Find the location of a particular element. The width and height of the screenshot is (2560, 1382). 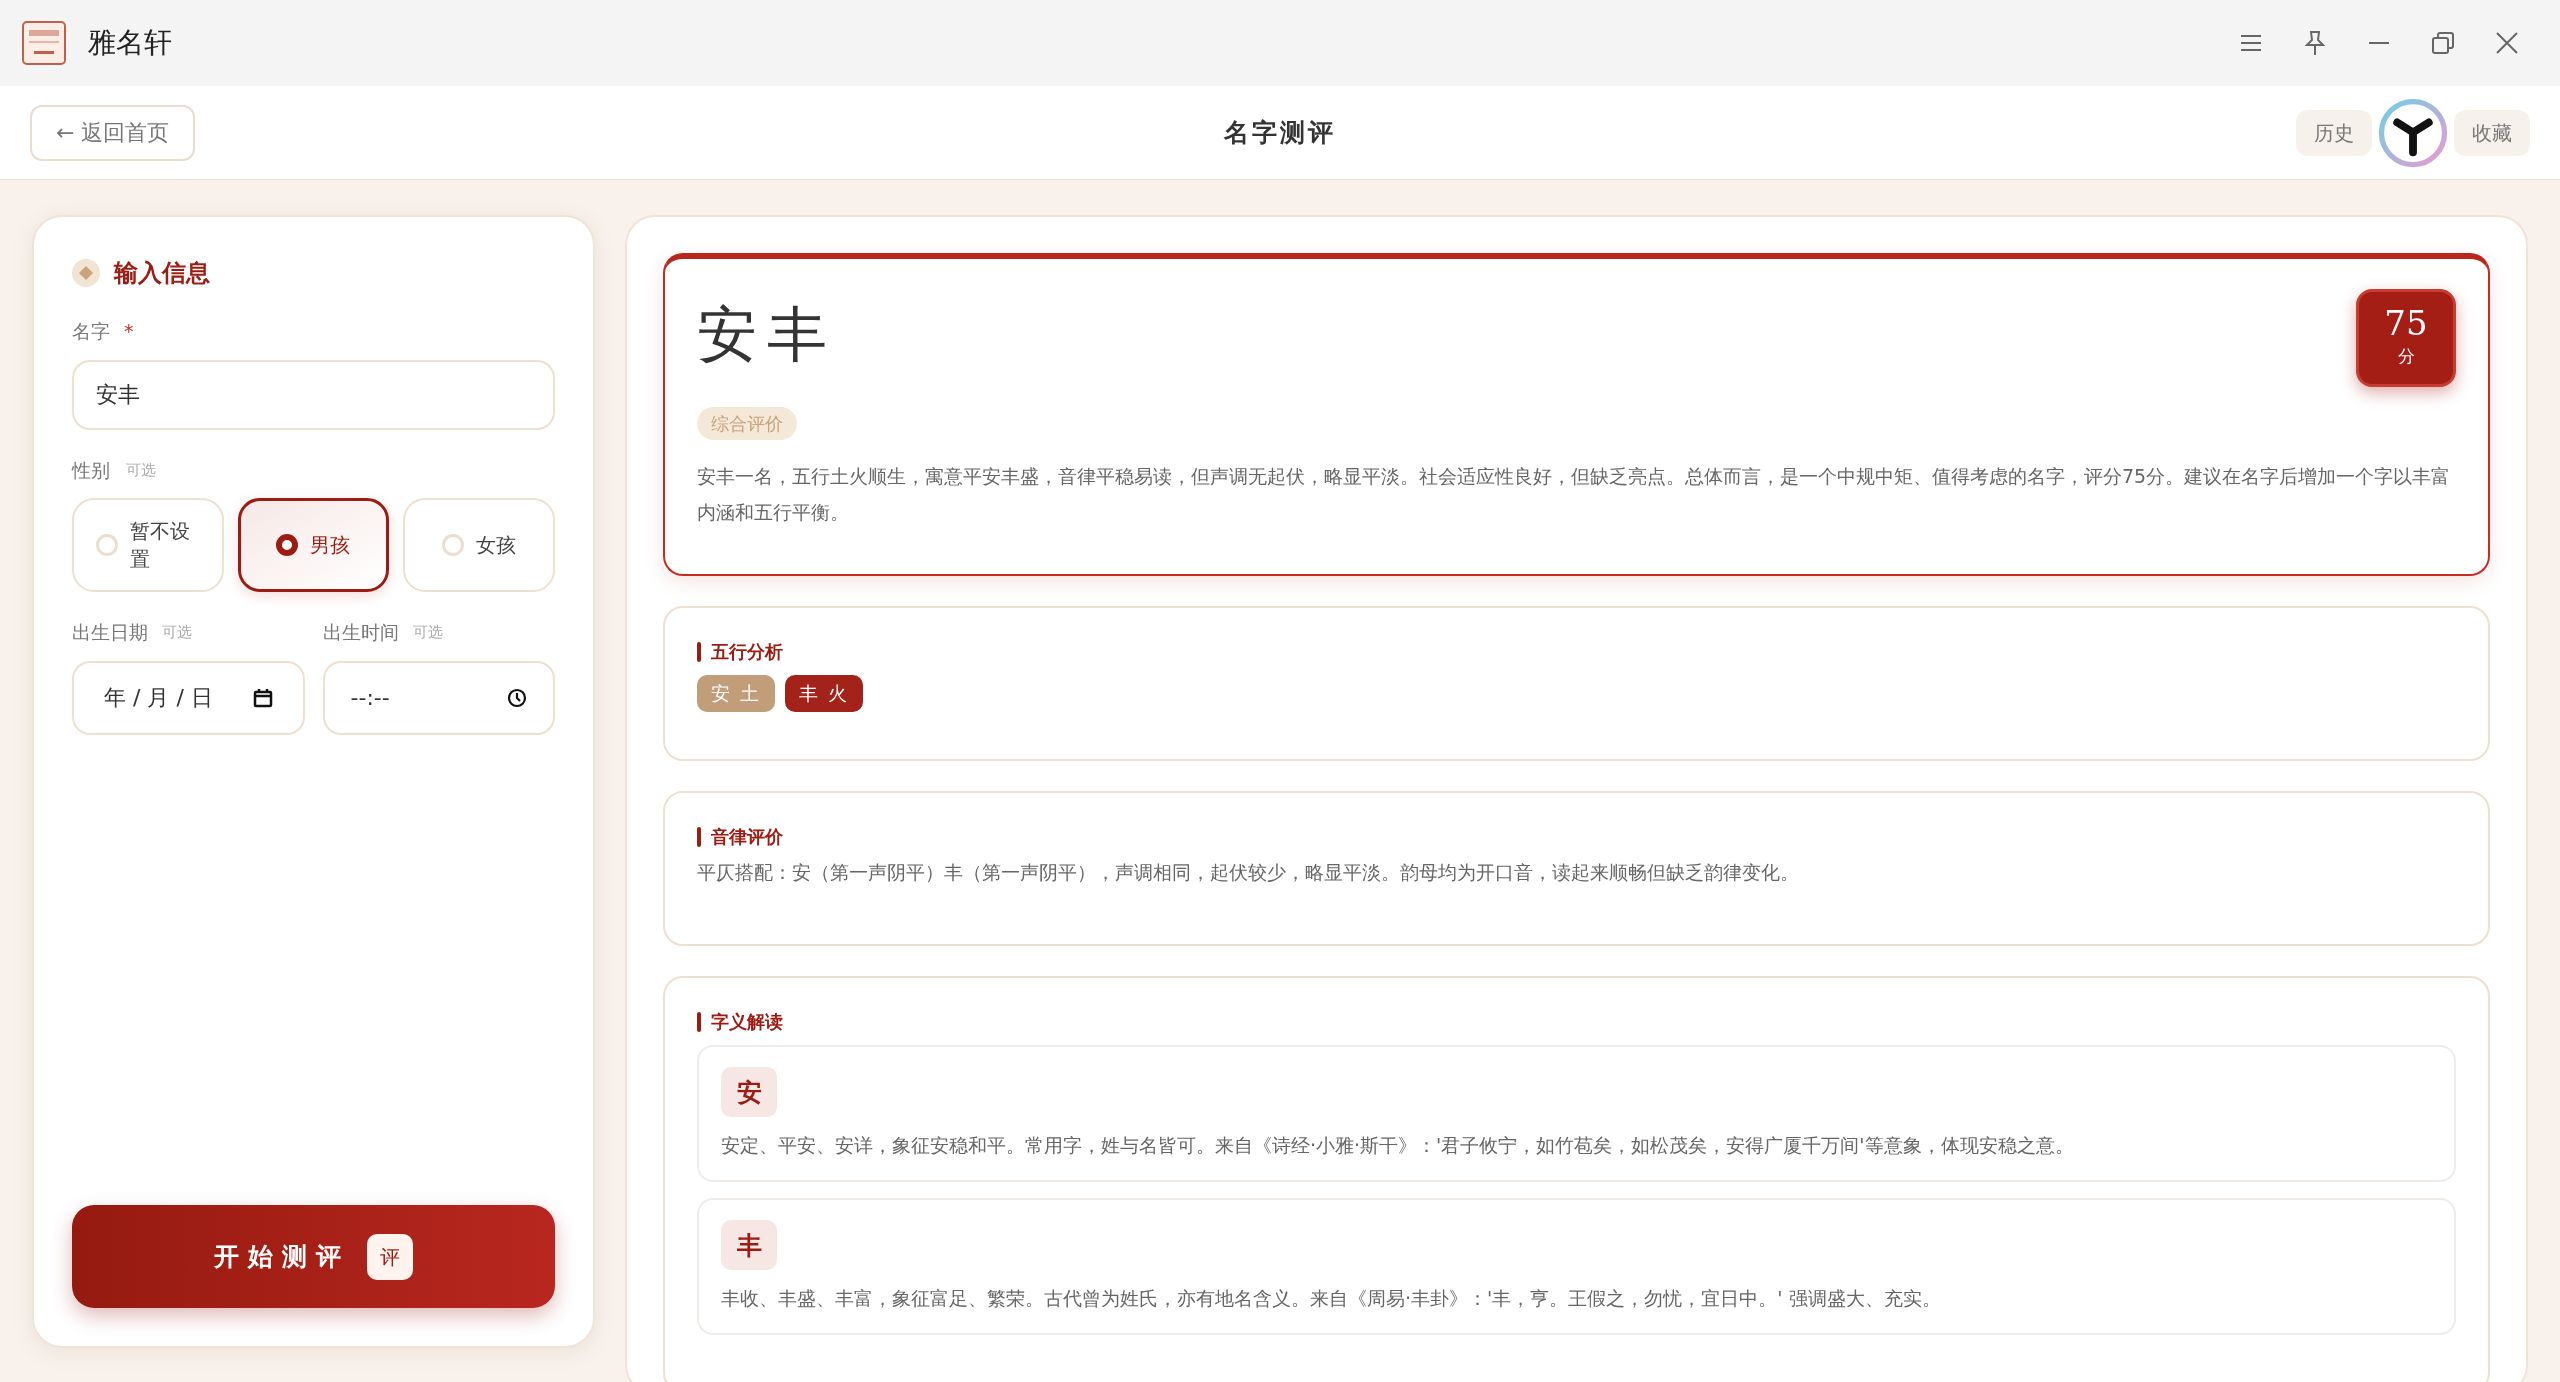

name-input: 安丰 is located at coordinates (313, 394).